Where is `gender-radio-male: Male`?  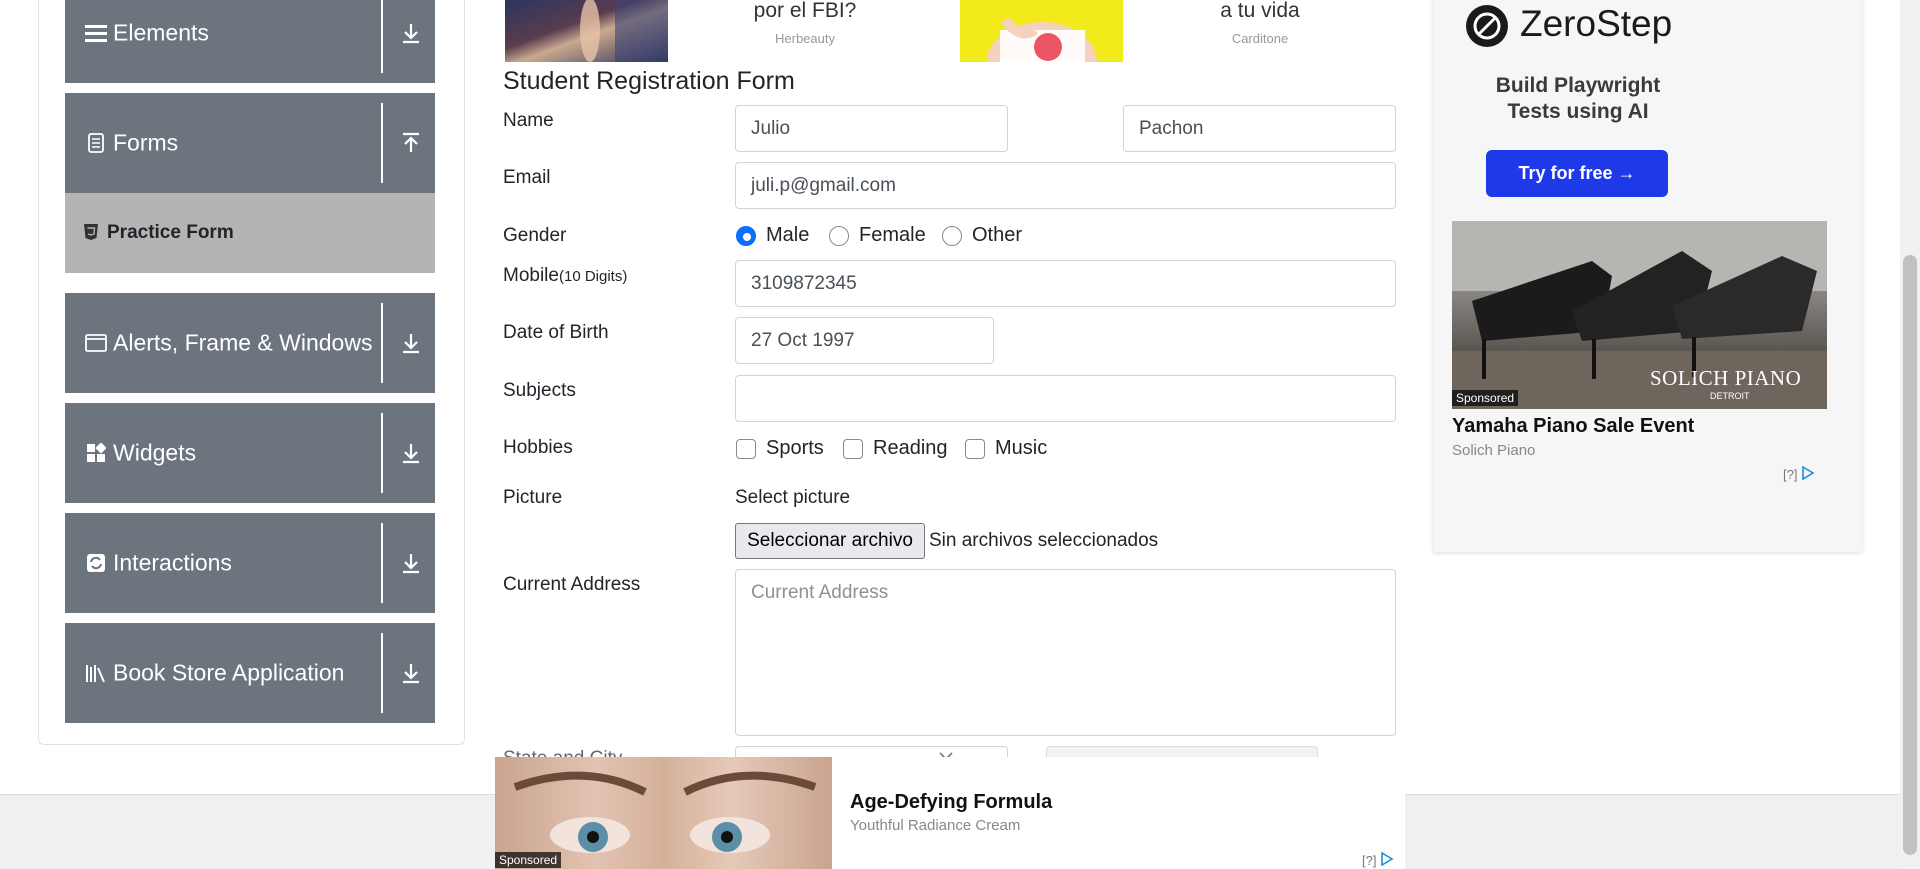 gender-radio-male: Male is located at coordinates (772, 235).